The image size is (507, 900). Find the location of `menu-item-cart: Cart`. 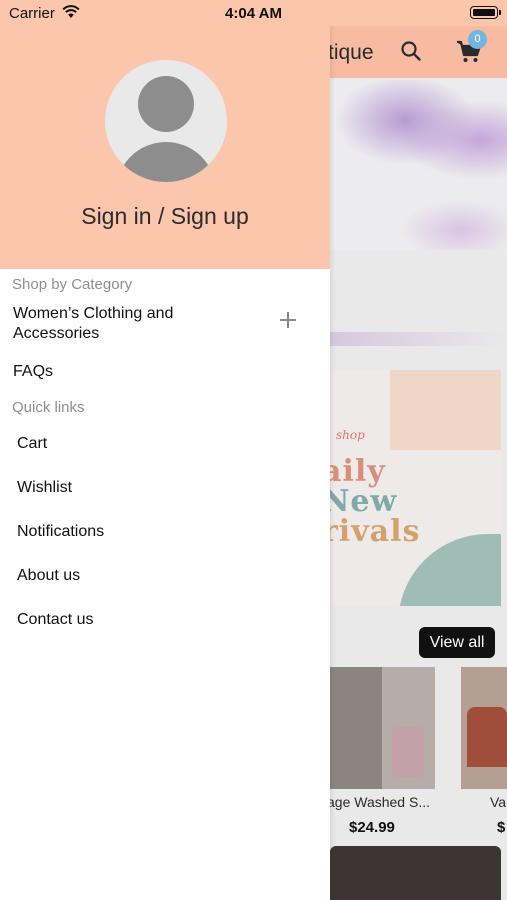

menu-item-cart: Cart is located at coordinates (32, 444).